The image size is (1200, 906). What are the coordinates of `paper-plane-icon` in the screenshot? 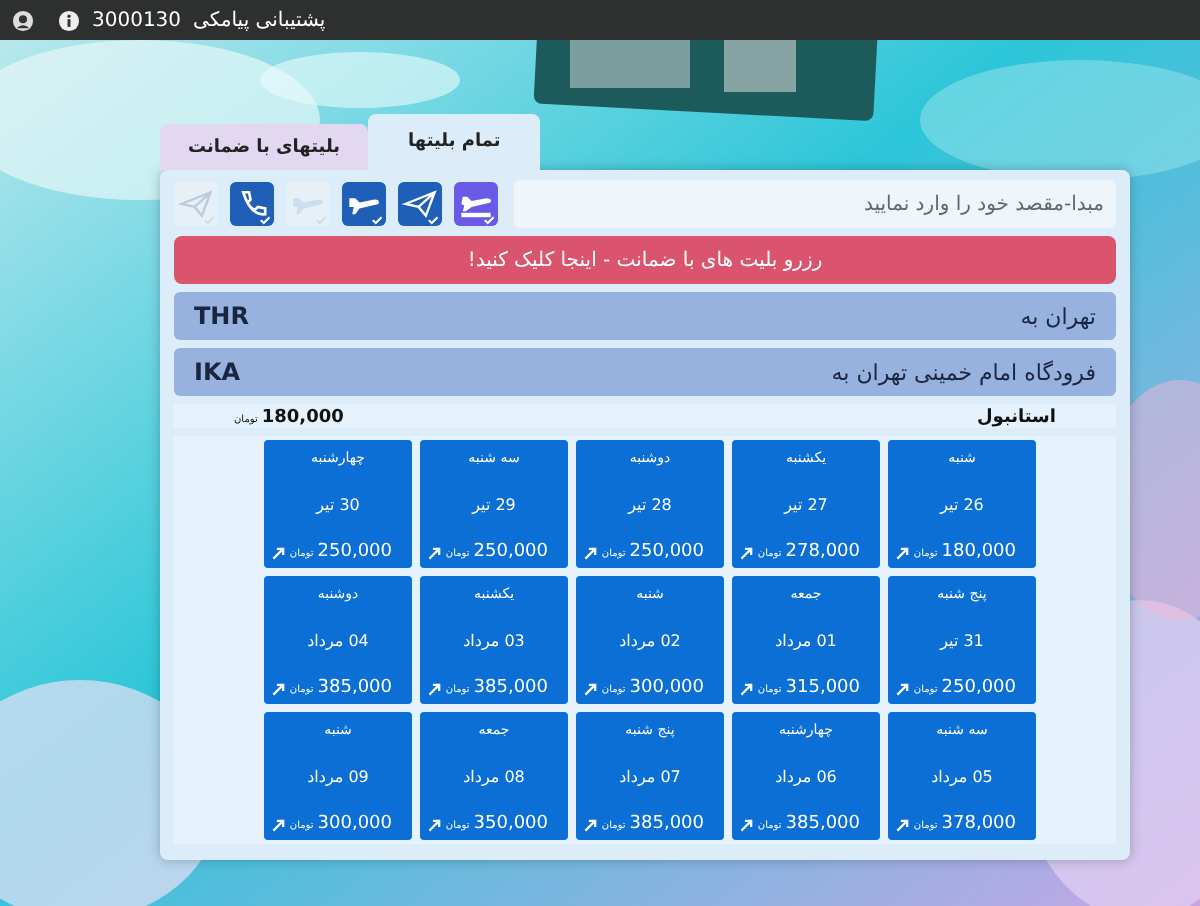 It's located at (420, 204).